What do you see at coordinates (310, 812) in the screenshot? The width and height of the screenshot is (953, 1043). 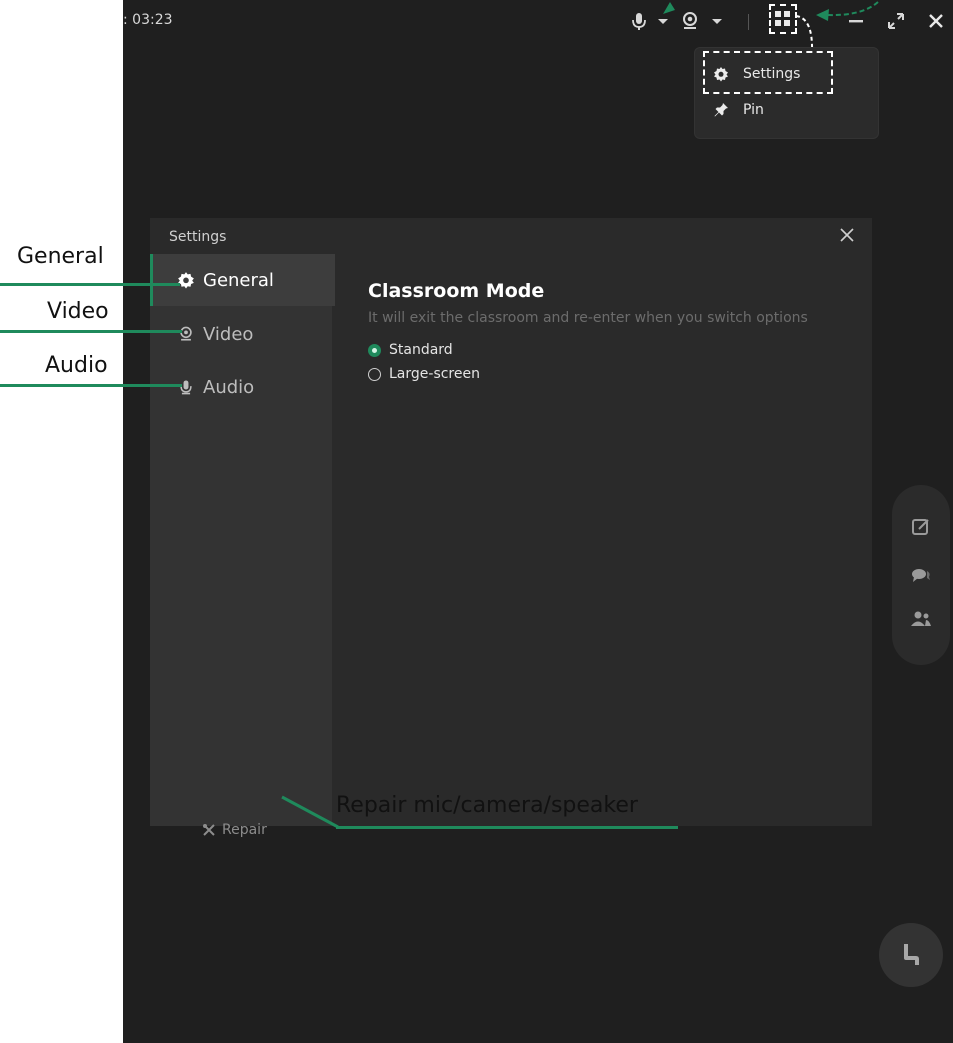 I see `callout-repair-connector` at bounding box center [310, 812].